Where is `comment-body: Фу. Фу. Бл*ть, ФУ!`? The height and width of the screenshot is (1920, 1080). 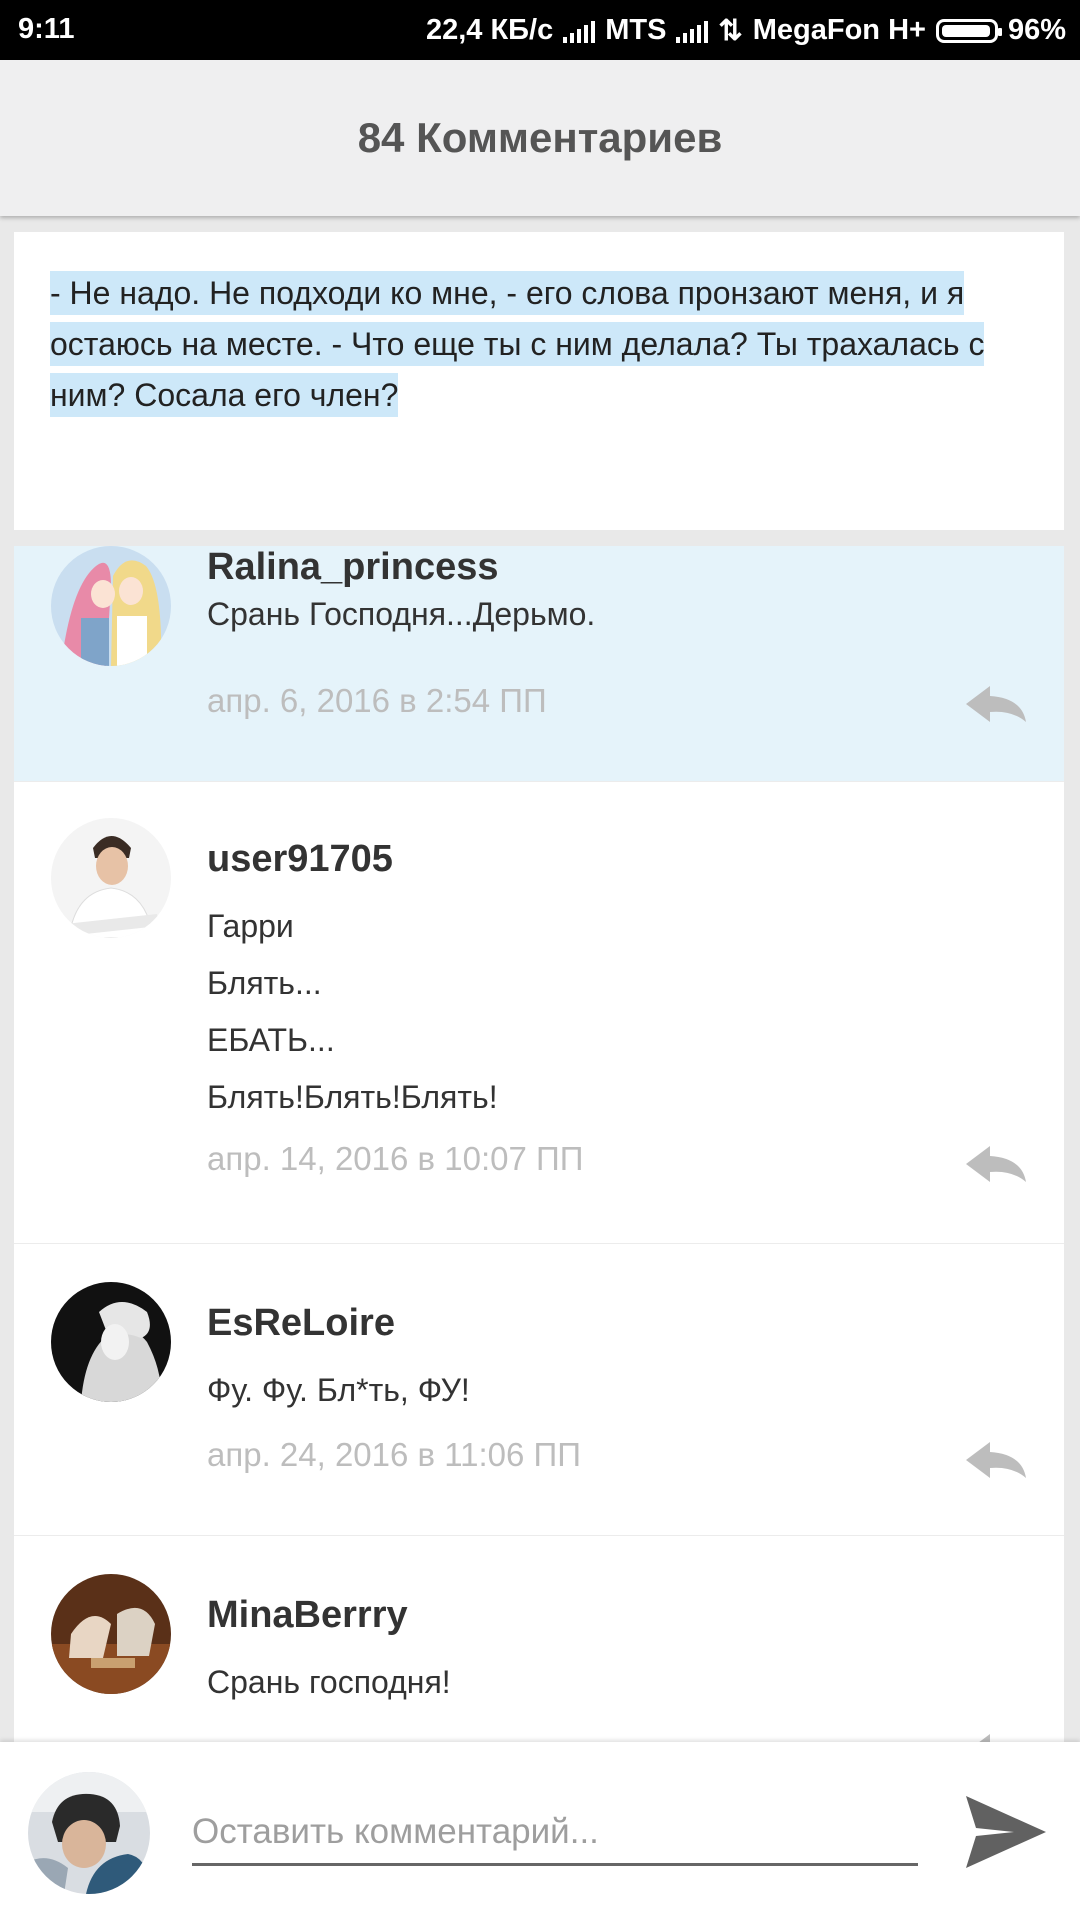
comment-body: Фу. Фу. Бл*ть, ФУ! is located at coordinates (338, 1390).